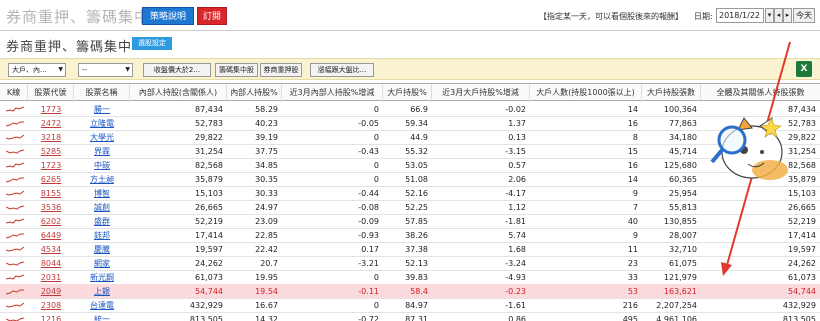 The height and width of the screenshot is (321, 820). Describe the element at coordinates (102, 291) in the screenshot. I see `stock-name-link: 上銀` at that location.